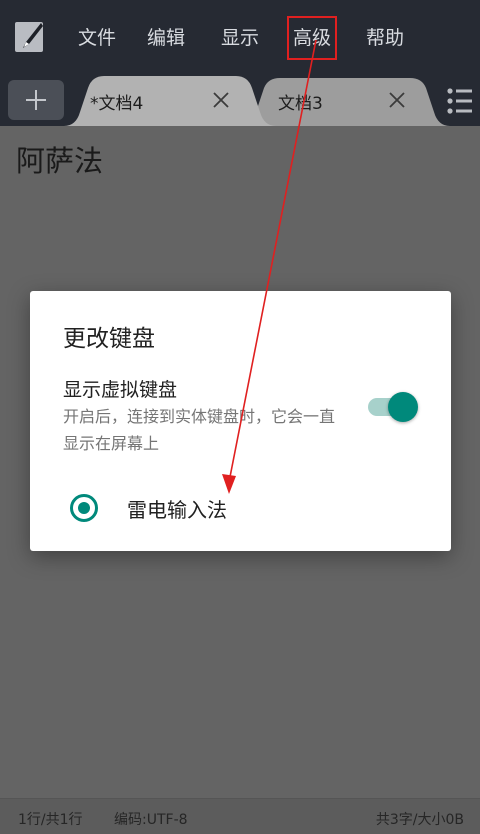  What do you see at coordinates (50, 820) in the screenshot?
I see `status-line-count: 1行/共1行` at bounding box center [50, 820].